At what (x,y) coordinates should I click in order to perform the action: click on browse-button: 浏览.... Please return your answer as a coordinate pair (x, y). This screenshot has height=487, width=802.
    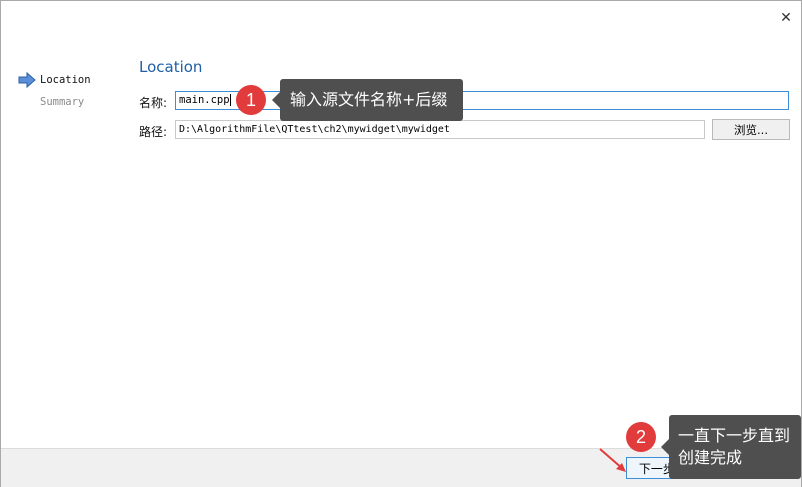
    Looking at the image, I should click on (751, 129).